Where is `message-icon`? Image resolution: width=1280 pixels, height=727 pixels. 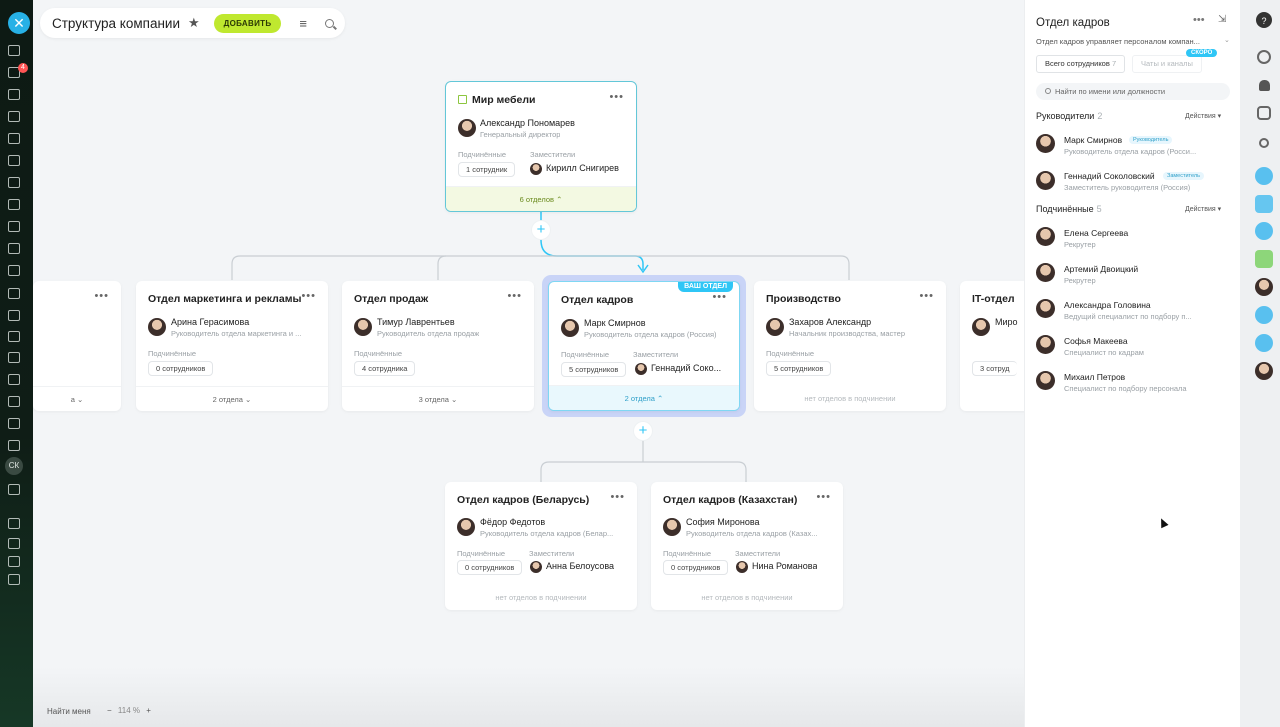 message-icon is located at coordinates (1264, 204).